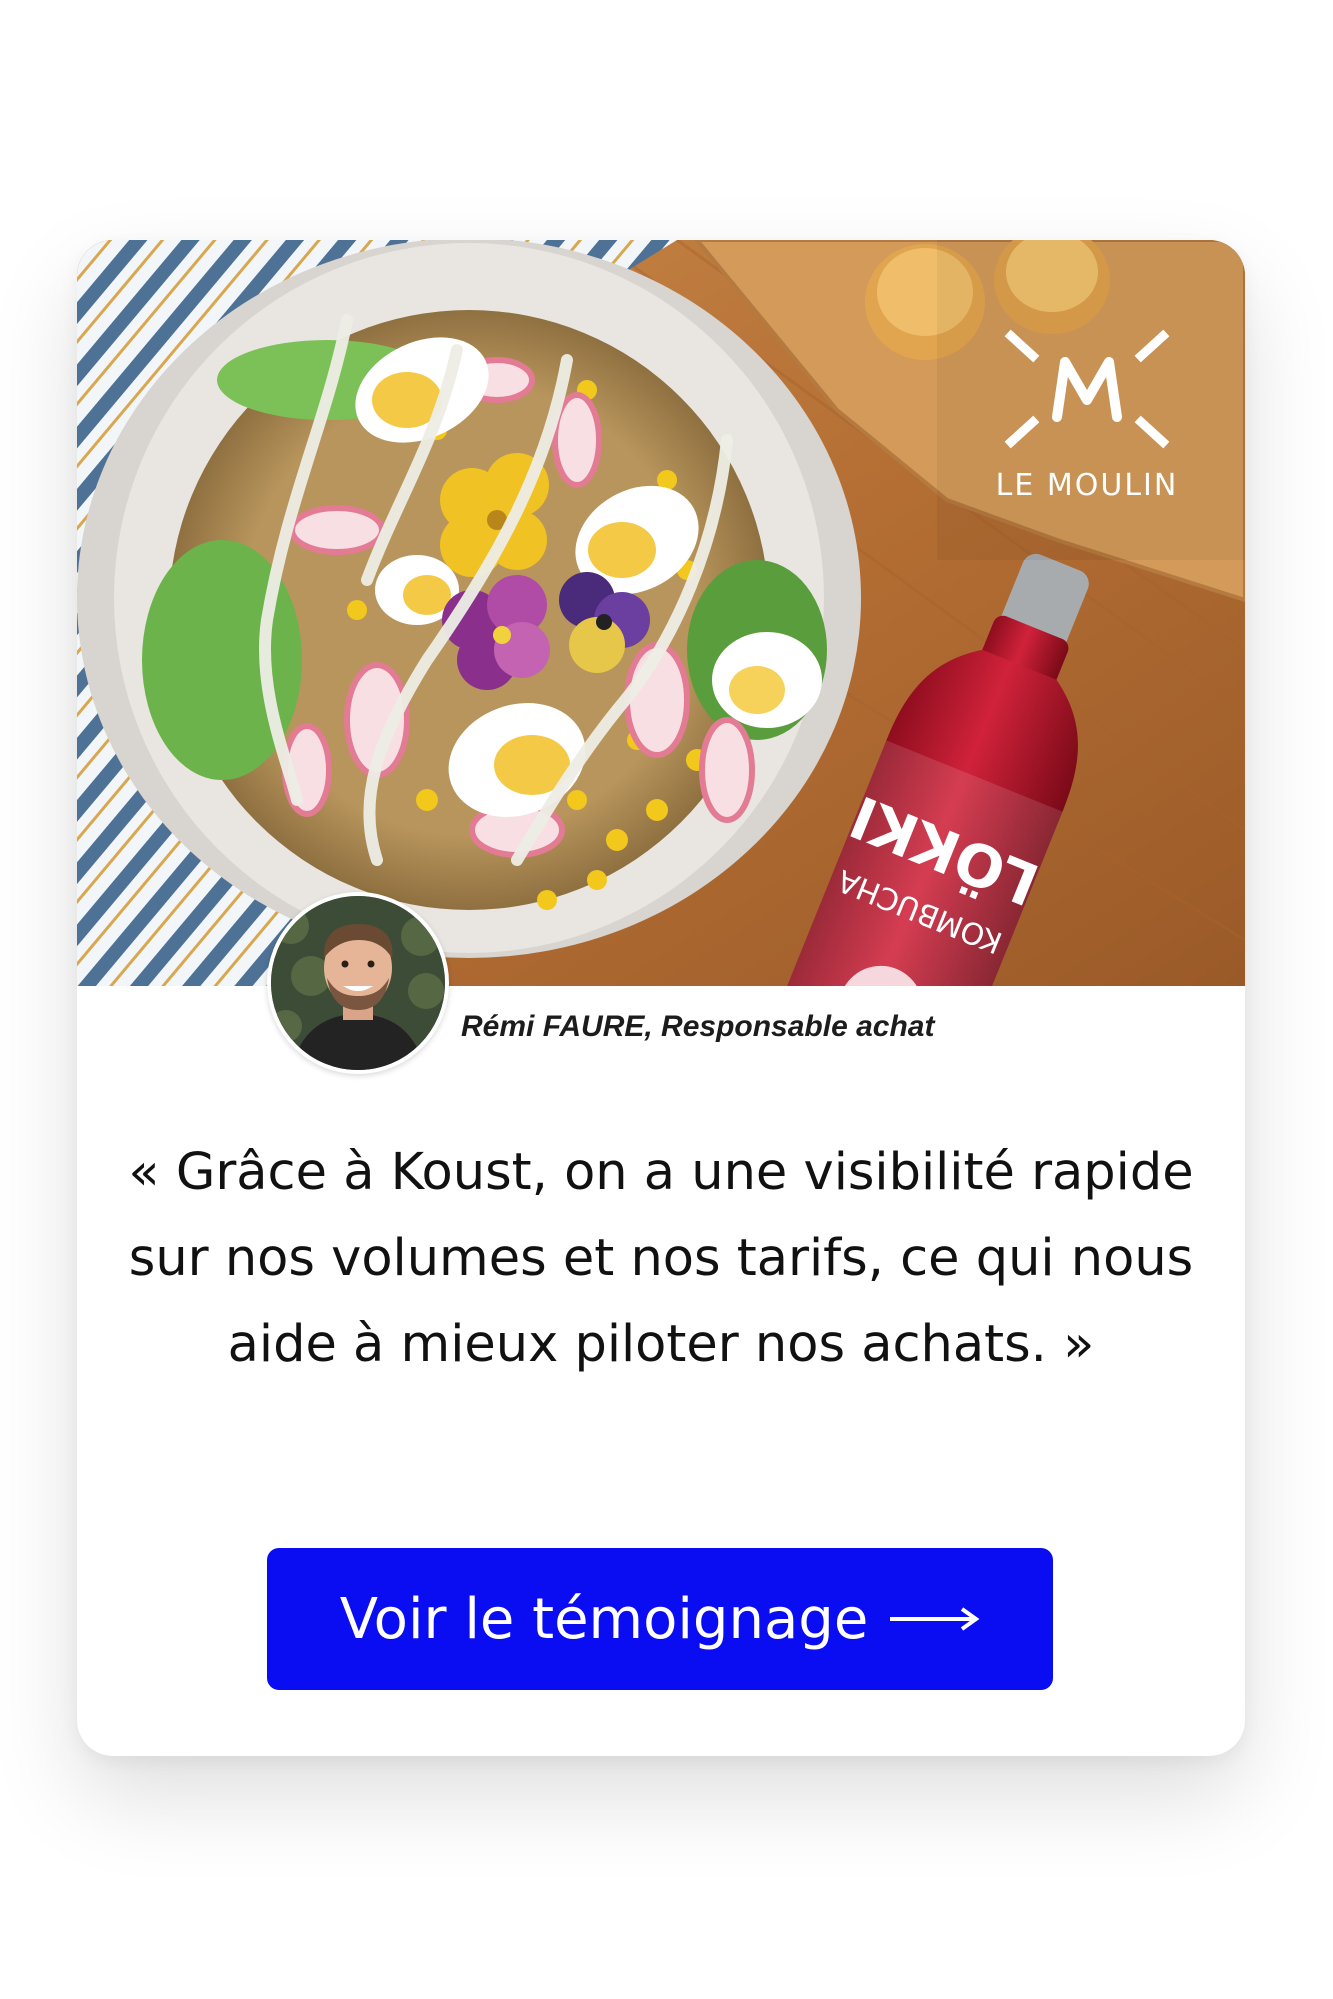 The width and height of the screenshot is (1333, 1999). I want to click on arrow-right-icon, so click(935, 1619).